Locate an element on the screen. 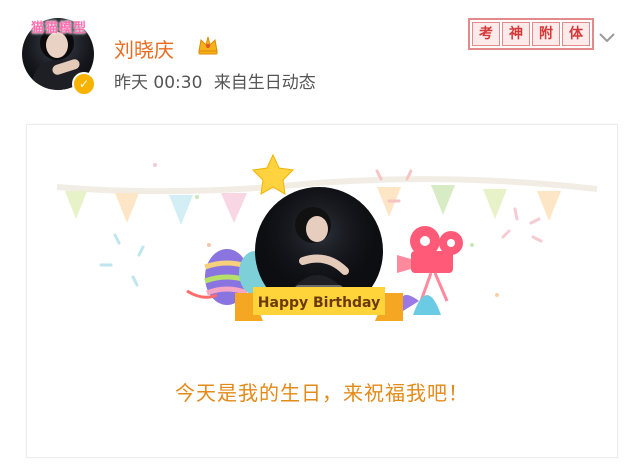  leaf-decoration is located at coordinates (427, 305).